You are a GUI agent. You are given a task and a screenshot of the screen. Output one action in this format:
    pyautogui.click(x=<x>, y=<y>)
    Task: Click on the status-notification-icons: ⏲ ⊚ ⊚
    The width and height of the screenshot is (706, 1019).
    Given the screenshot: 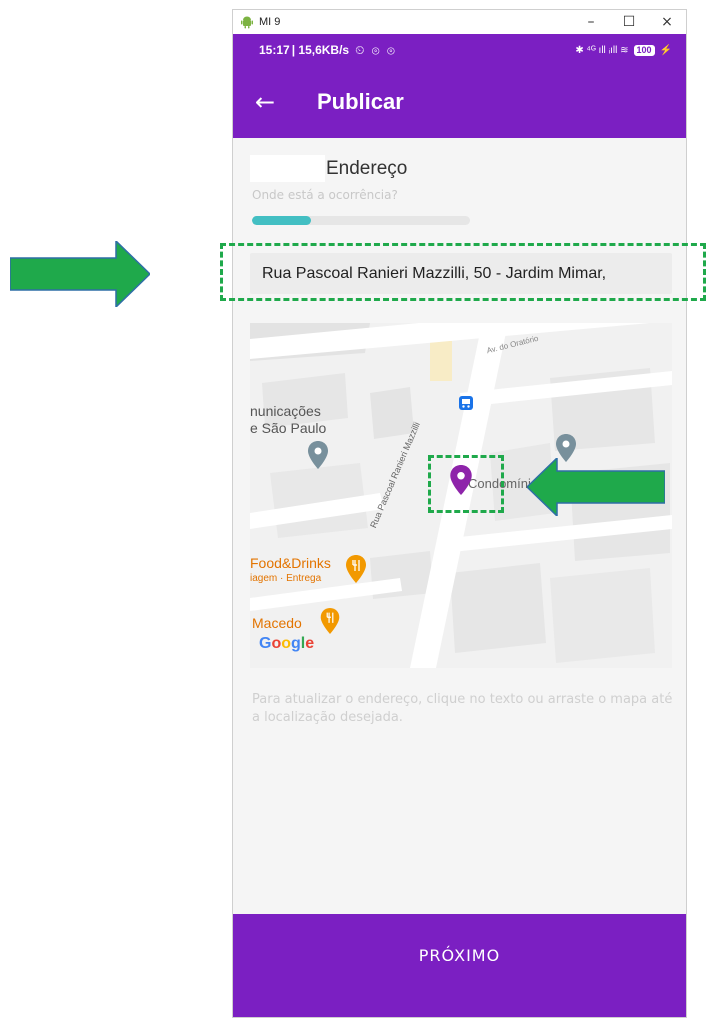 What is the action you would take?
    pyautogui.click(x=376, y=49)
    